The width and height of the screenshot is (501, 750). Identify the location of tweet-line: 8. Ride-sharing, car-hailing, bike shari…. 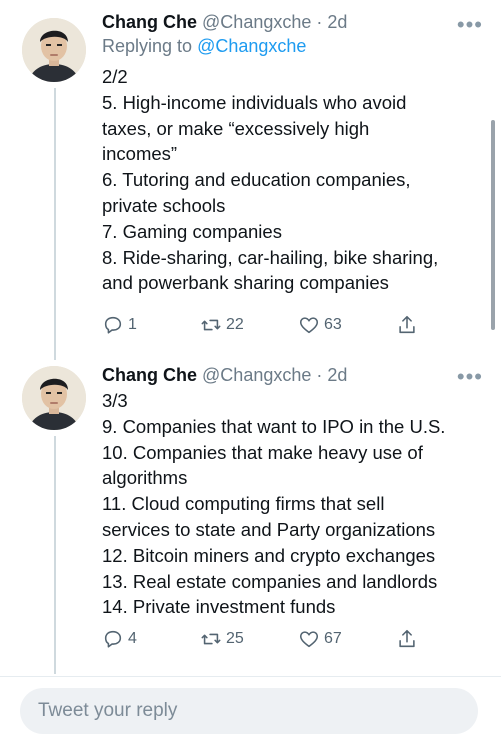
(270, 257).